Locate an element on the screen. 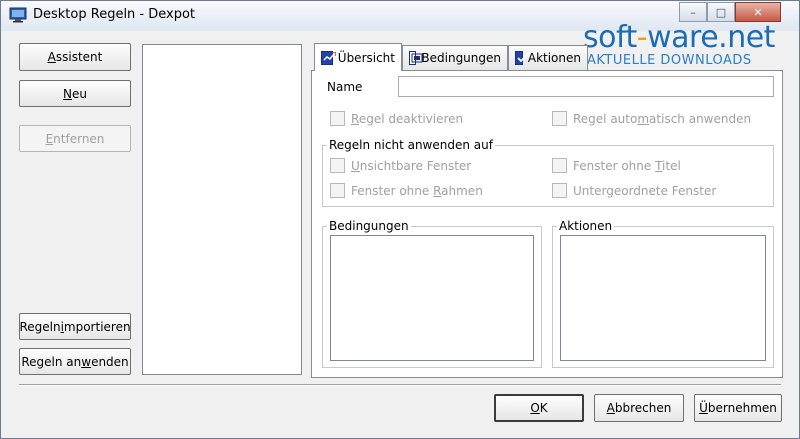 This screenshot has height=439, width=800. auto-apply-label: Regel automatisch anwenden is located at coordinates (662, 118).